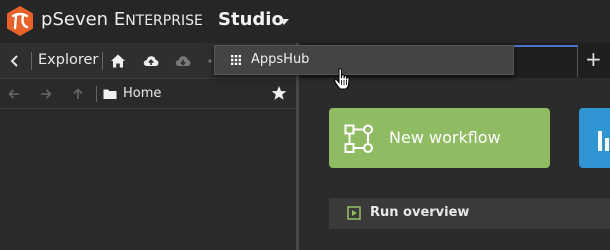 This screenshot has width=610, height=250. Describe the element at coordinates (251, 19) in the screenshot. I see `studio-menu-button: Studio` at that location.